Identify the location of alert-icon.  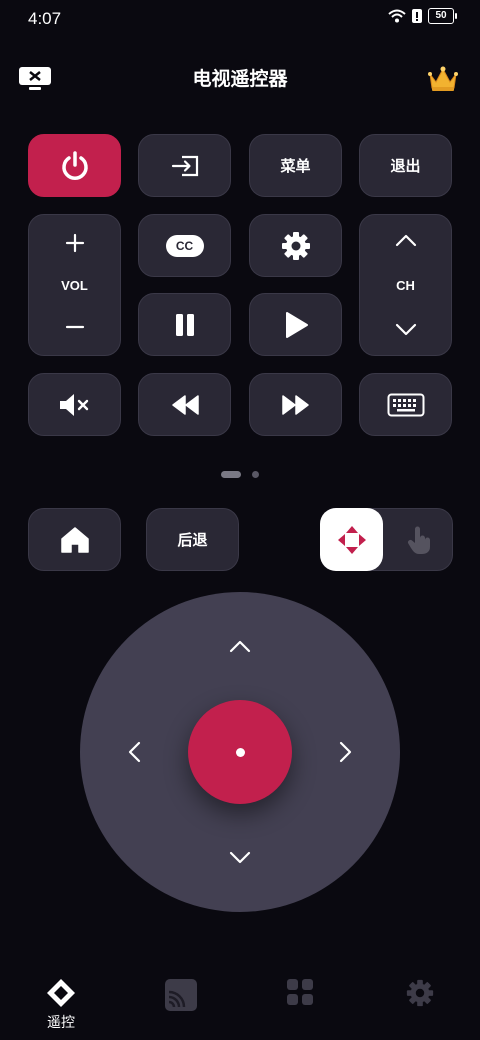
(417, 16).